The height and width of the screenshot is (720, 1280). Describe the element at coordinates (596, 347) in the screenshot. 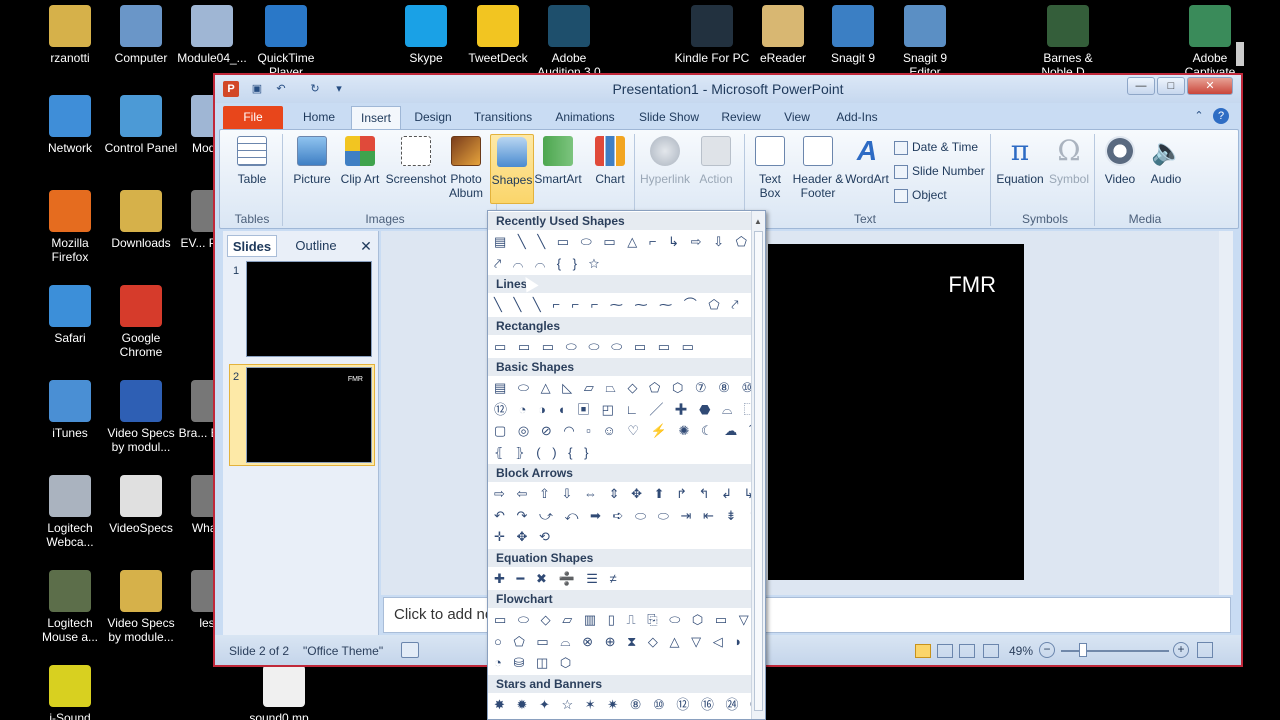

I see `shapes-row: ▭ ▭ ▭ ⬭ ⬭ ⬭ ▭ ▭ ▭` at that location.